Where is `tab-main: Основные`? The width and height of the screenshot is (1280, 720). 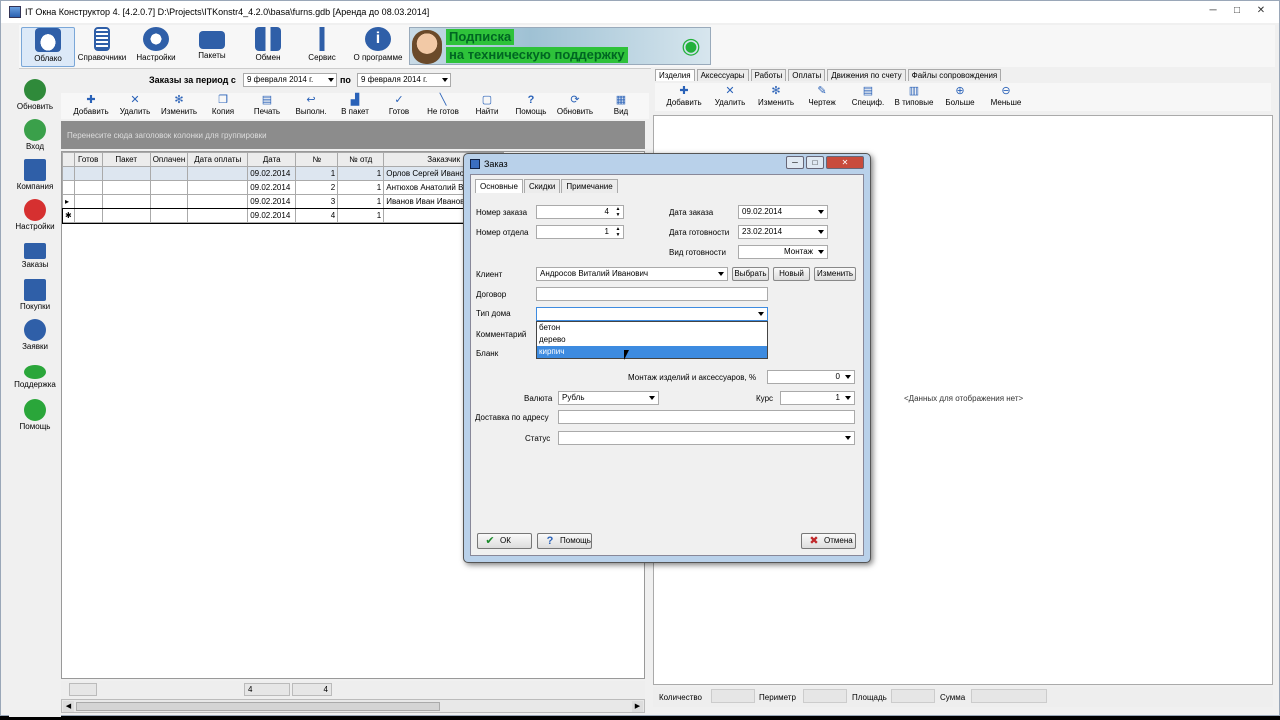
tab-main: Основные is located at coordinates (499, 186).